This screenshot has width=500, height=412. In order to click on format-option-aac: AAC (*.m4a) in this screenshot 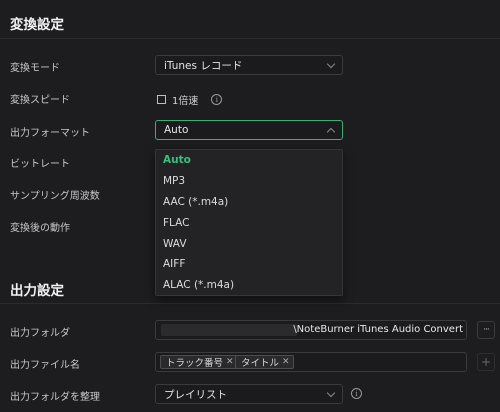, I will do `click(249, 202)`.